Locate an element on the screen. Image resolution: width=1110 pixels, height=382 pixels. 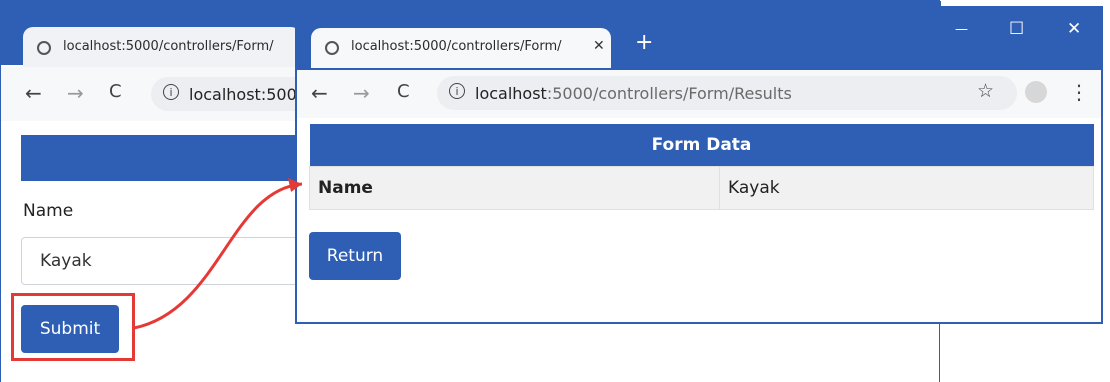
new-tab-icon: + is located at coordinates (644, 42).